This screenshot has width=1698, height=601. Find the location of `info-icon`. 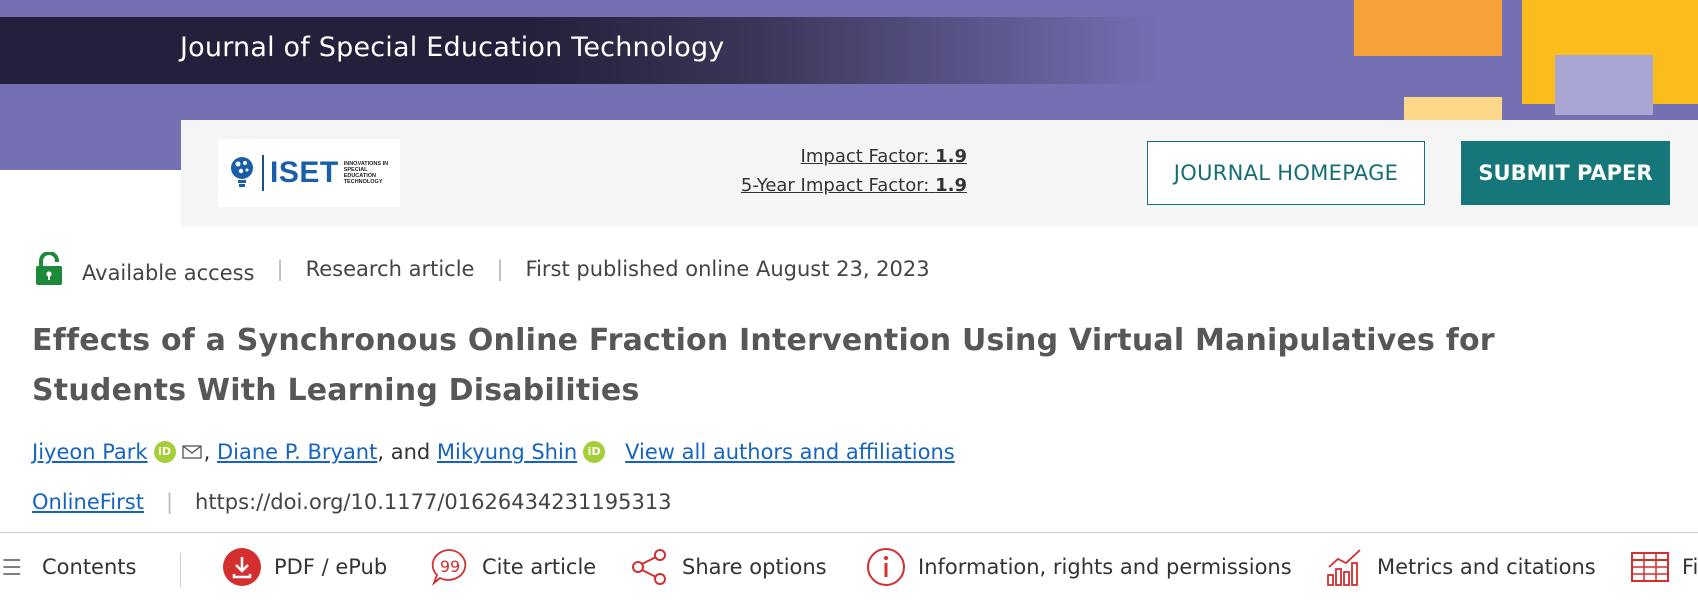

info-icon is located at coordinates (886, 567).